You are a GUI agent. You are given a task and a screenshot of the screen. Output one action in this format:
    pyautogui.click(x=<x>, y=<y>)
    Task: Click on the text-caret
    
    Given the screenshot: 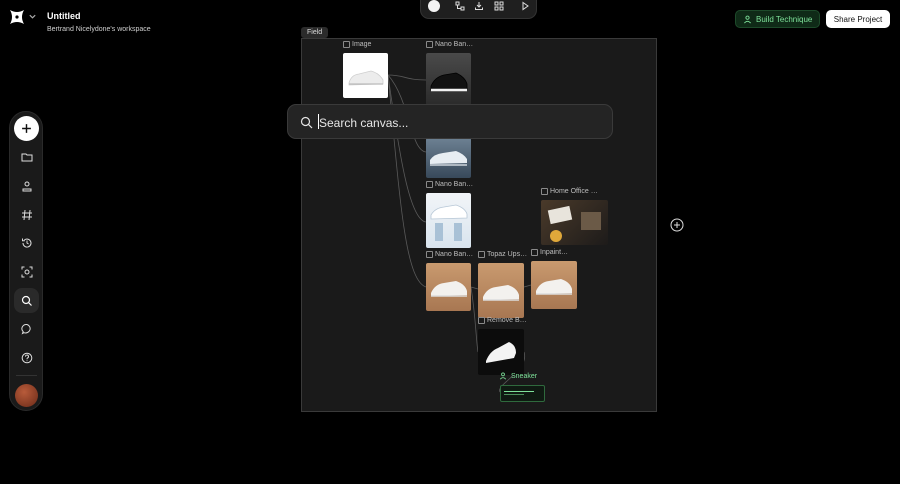 What is the action you would take?
    pyautogui.click(x=318, y=121)
    